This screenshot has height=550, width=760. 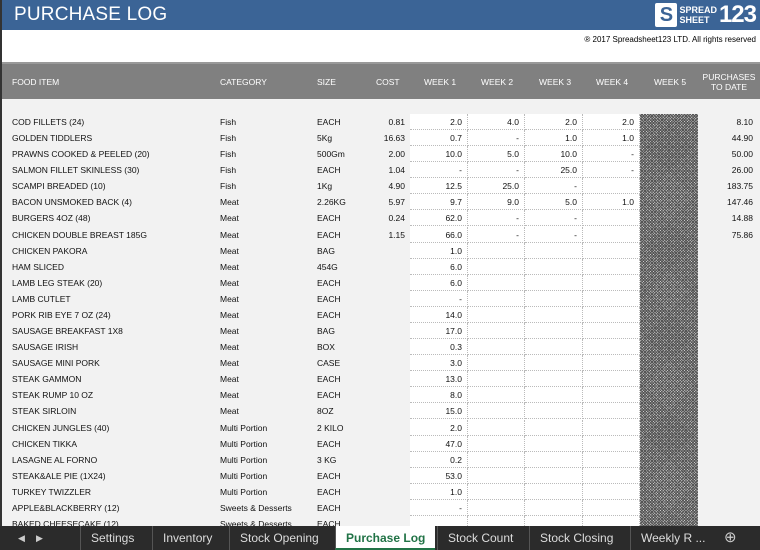 I want to click on week1-cell: 12.5, so click(x=439, y=186).